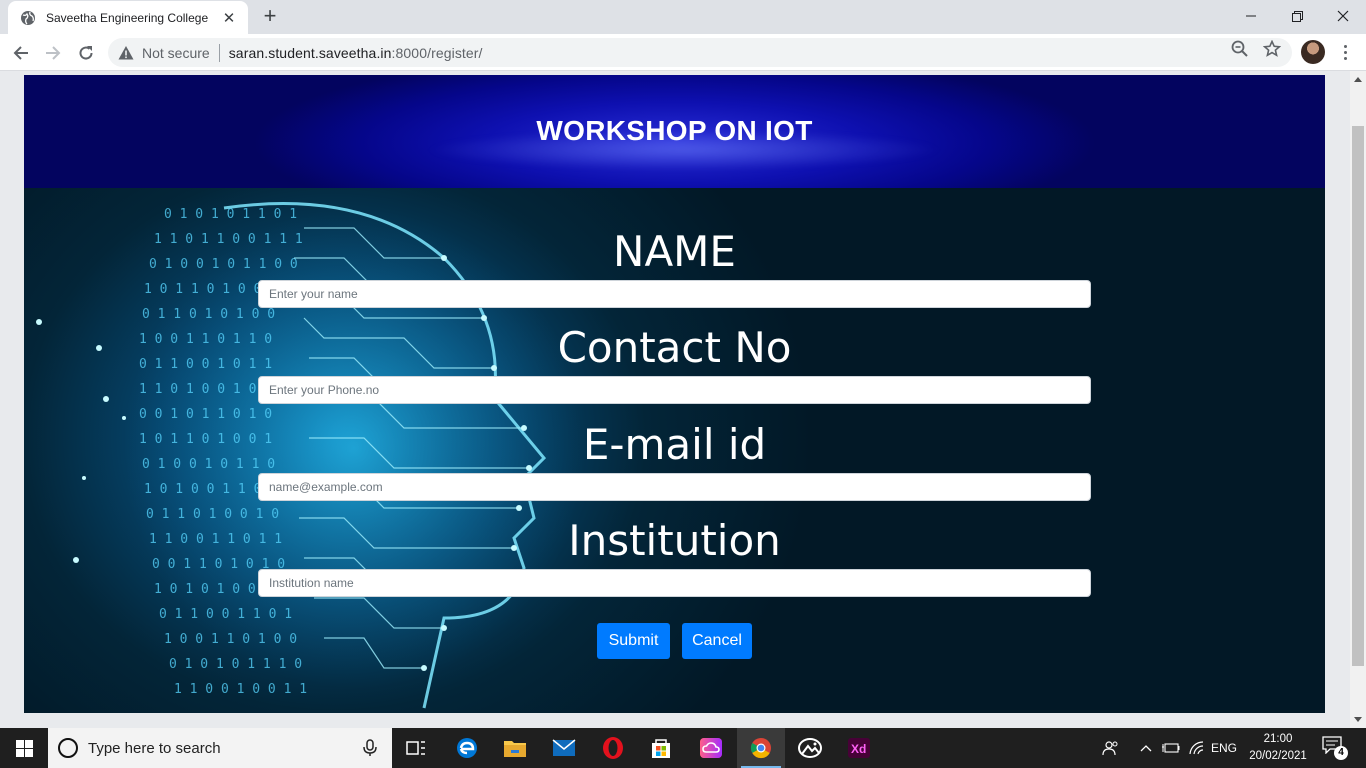  I want to click on file-explorer-app, so click(515, 748).